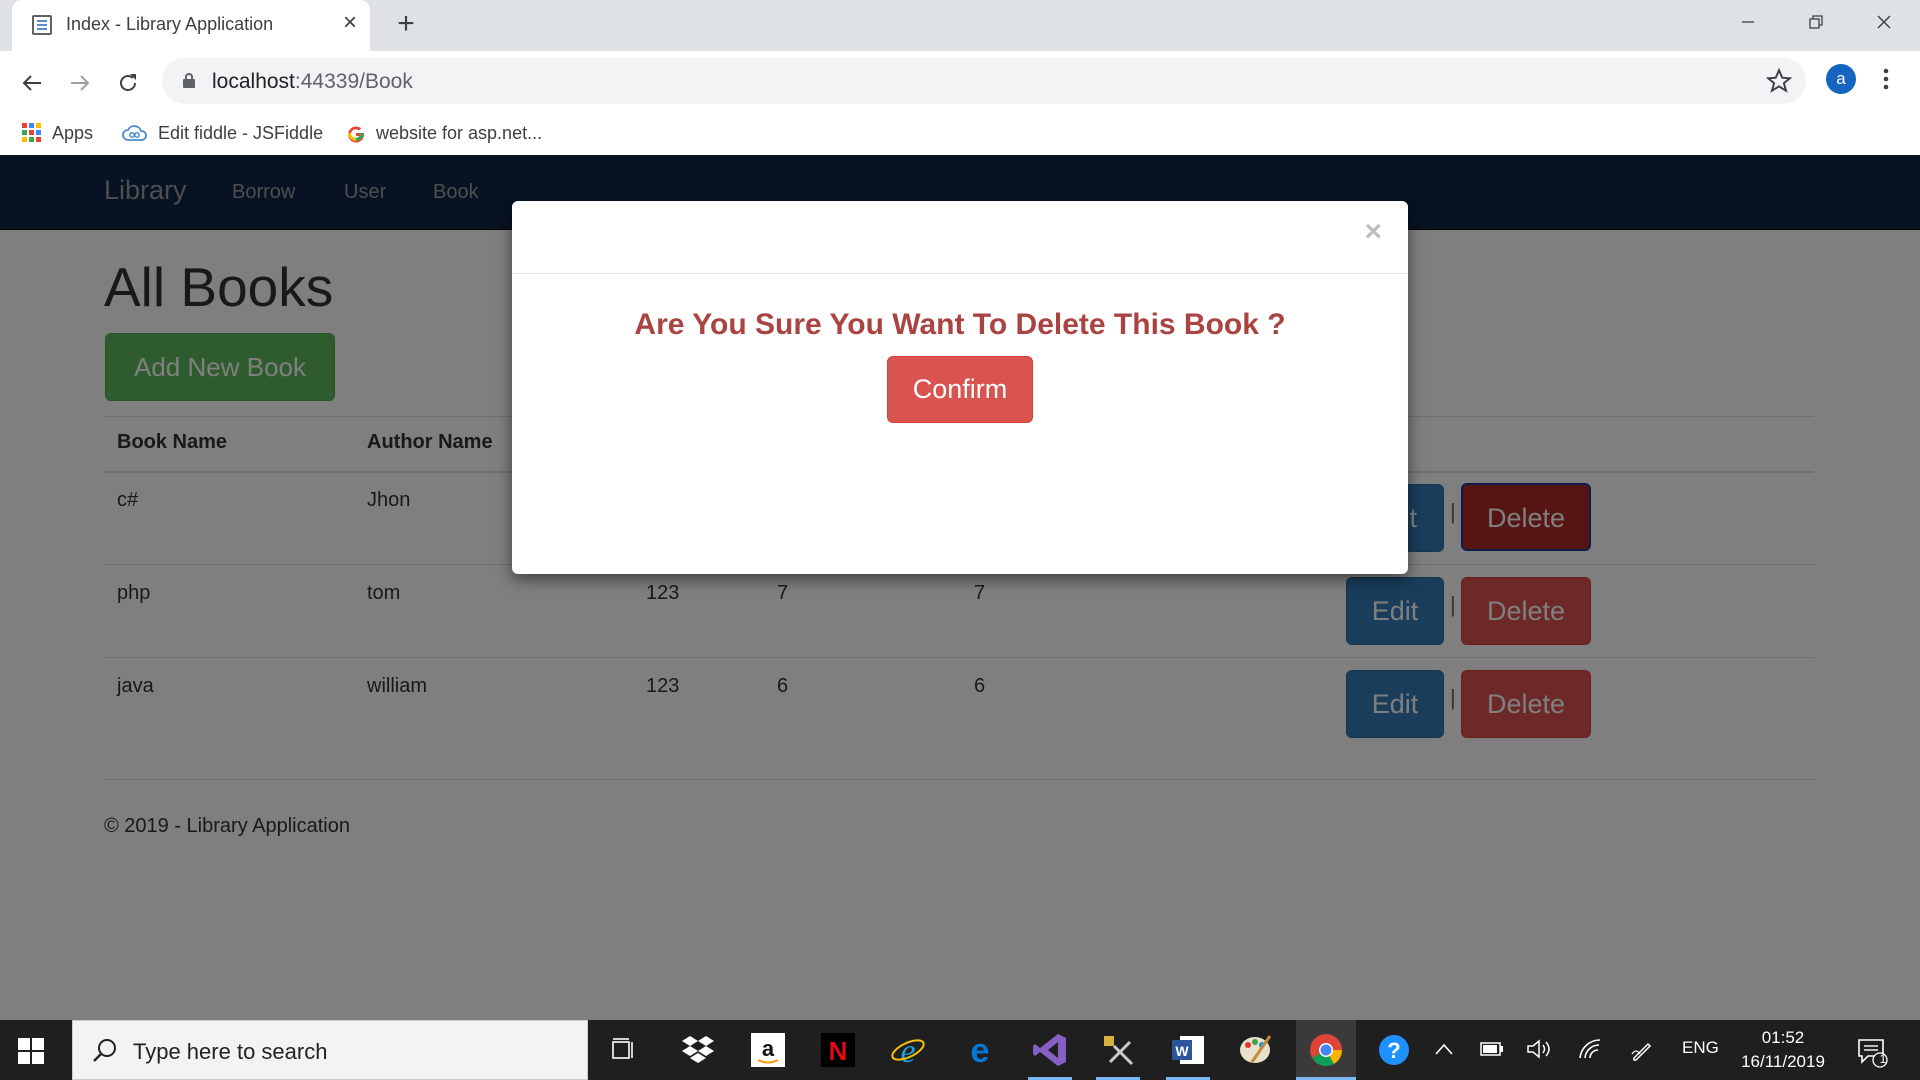 The height and width of the screenshot is (1080, 1920). I want to click on reload-icon, so click(128, 82).